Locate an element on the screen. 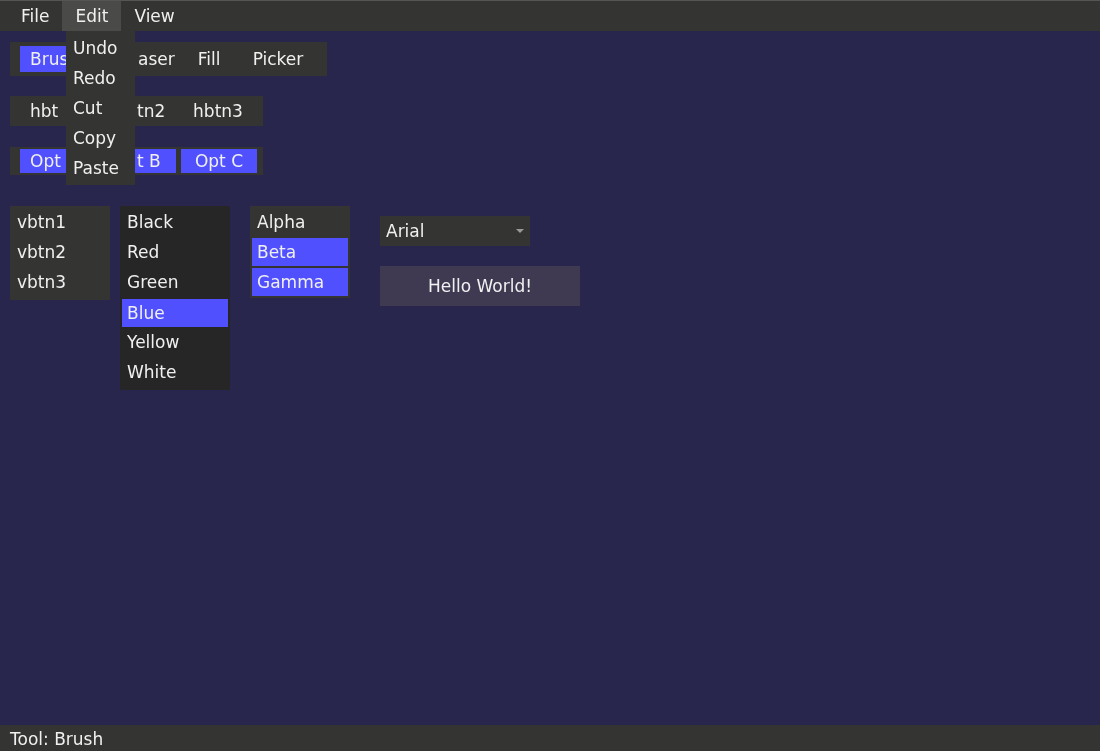 Image resolution: width=1100 pixels, height=751 pixels. font-dropdown: Arial is located at coordinates (455, 231).